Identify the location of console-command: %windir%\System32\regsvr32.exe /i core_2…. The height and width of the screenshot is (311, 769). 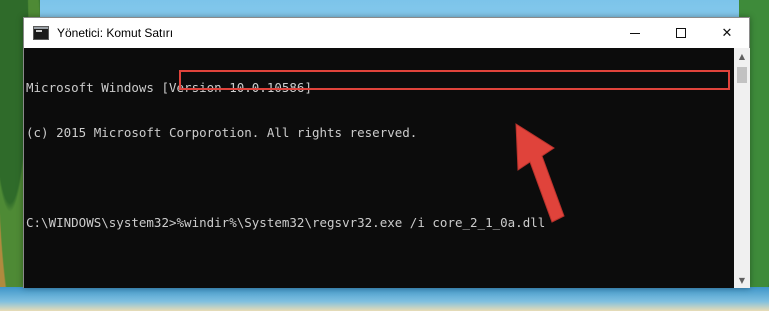
(361, 222).